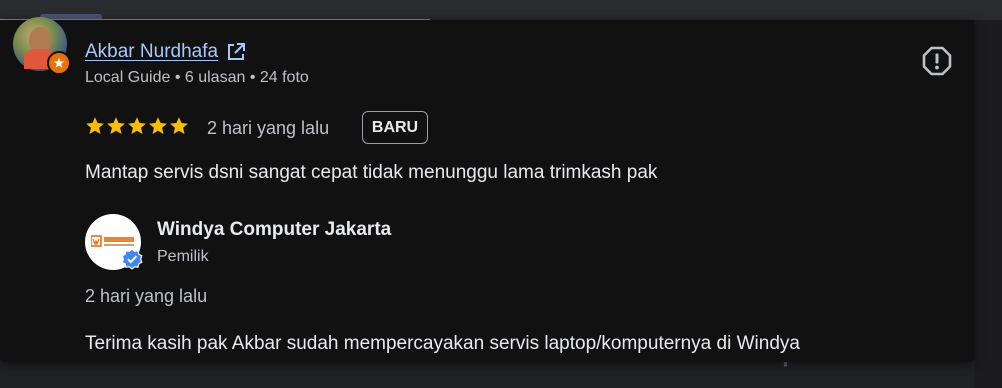 Image resolution: width=1002 pixels, height=388 pixels. I want to click on reply-date: 2 hari yang lalu, so click(146, 296).